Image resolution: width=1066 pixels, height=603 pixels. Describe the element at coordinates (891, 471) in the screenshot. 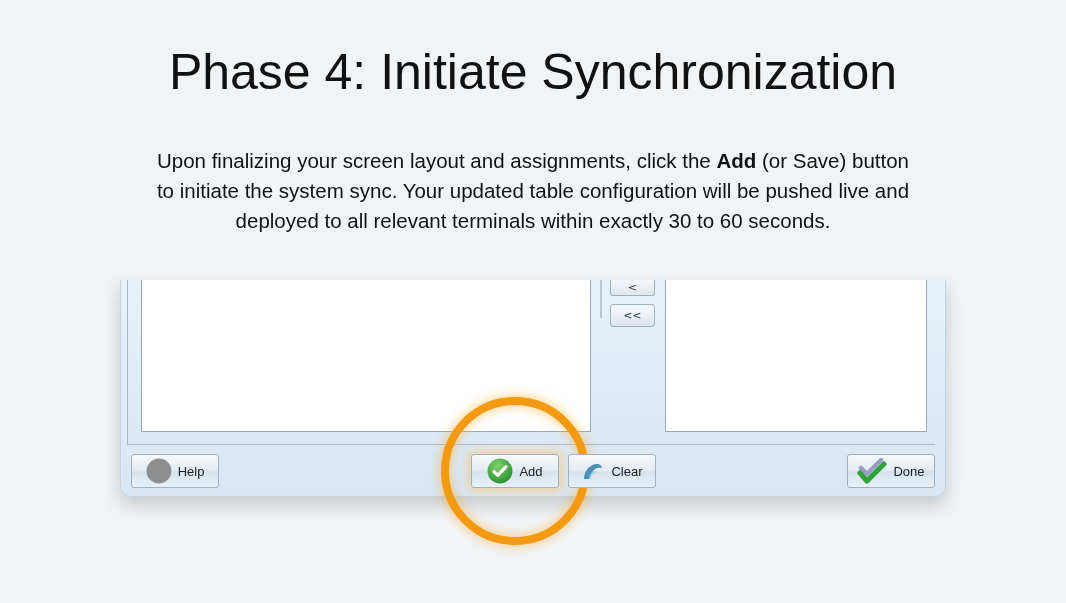

I see `done-button: Done` at that location.